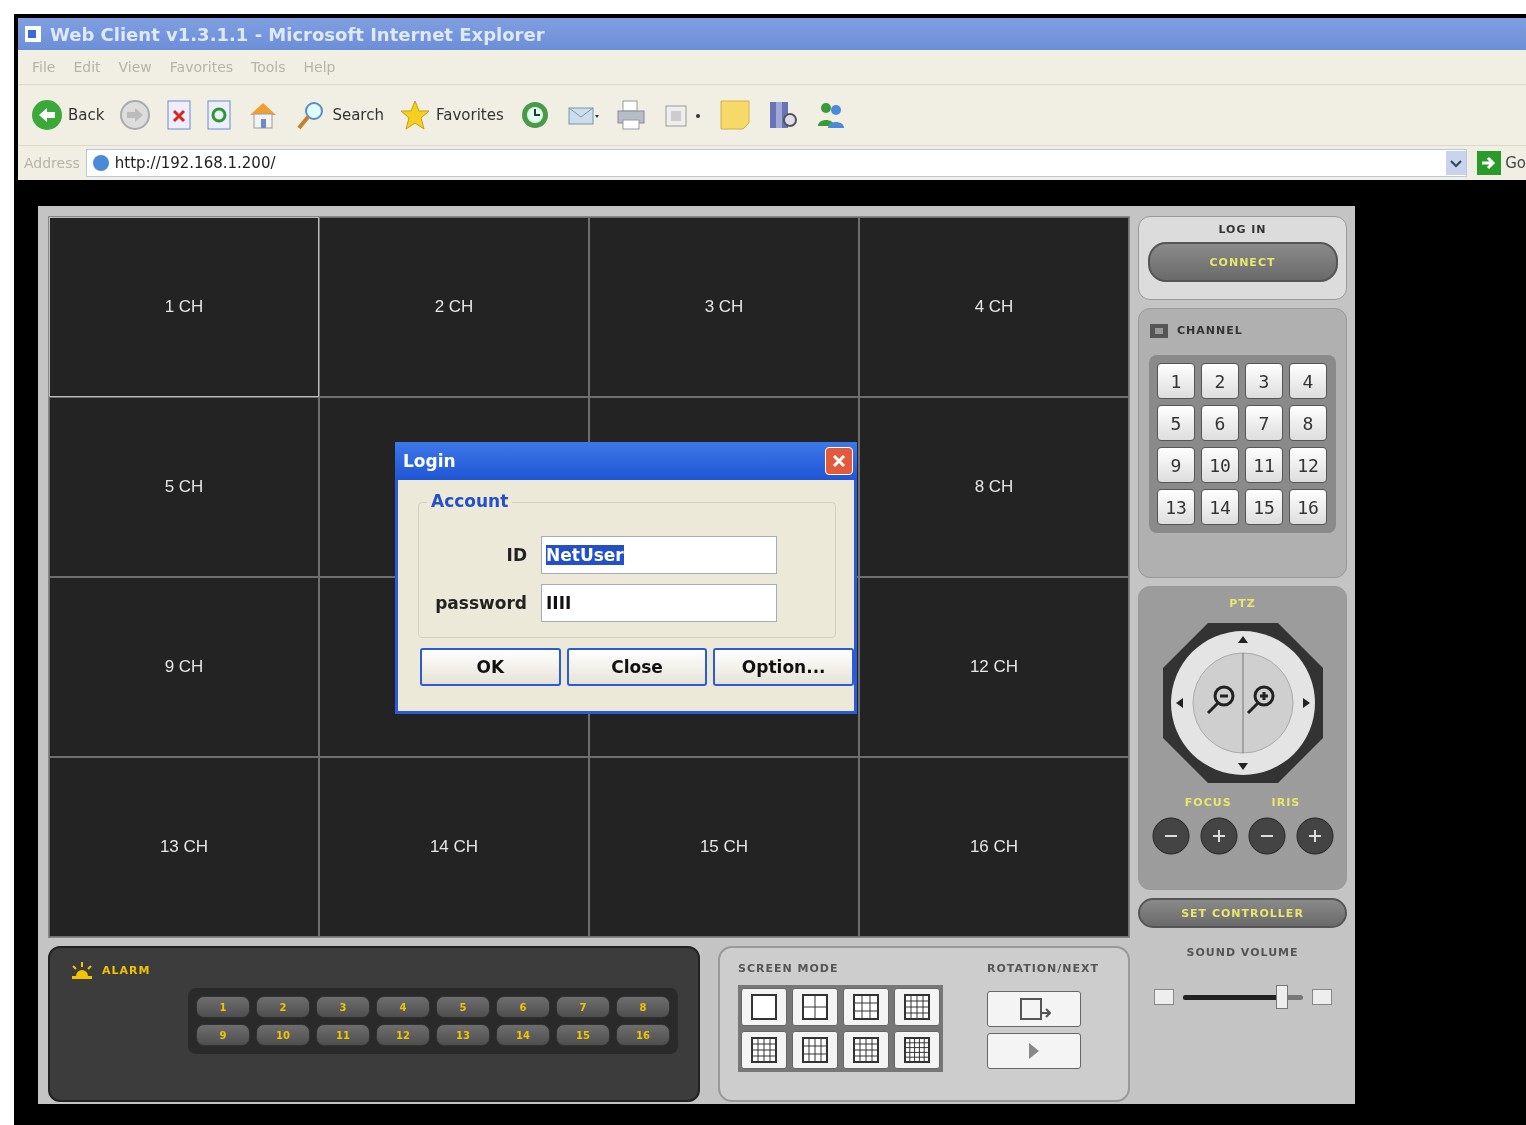 This screenshot has width=1526, height=1125. I want to click on panel-title: LOG IN, so click(1242, 229).